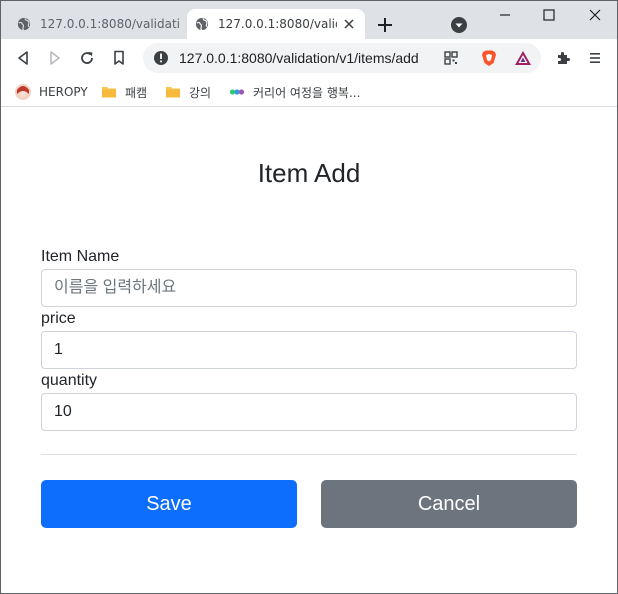 Image resolution: width=618 pixels, height=594 pixels. I want to click on close-window-icon, so click(595, 15).